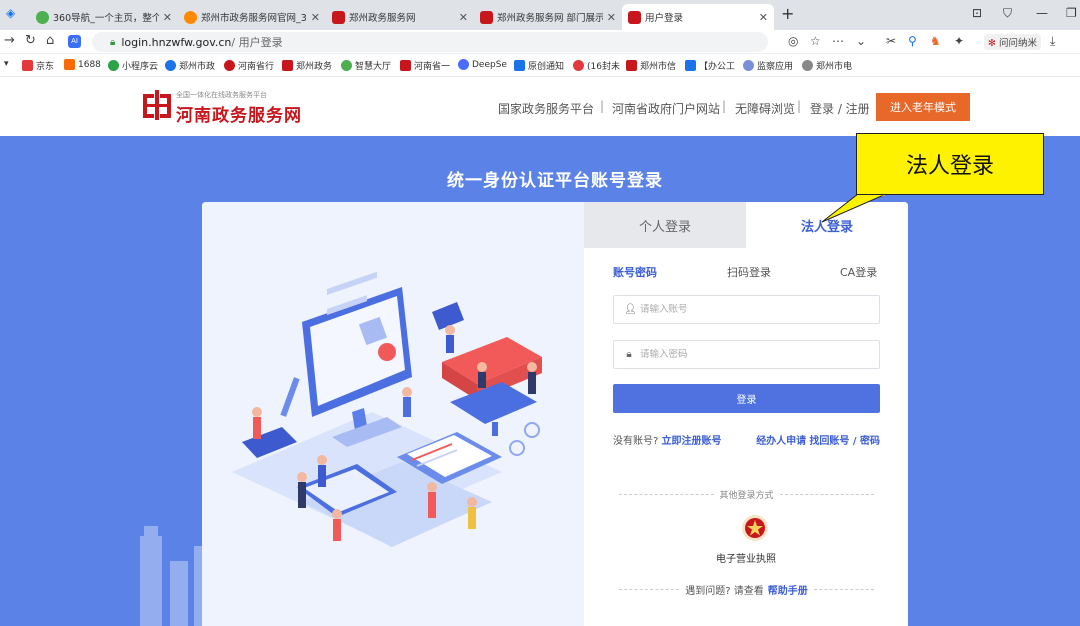 The image size is (1080, 626). What do you see at coordinates (750, 354) in the screenshot?
I see `password-input` at bounding box center [750, 354].